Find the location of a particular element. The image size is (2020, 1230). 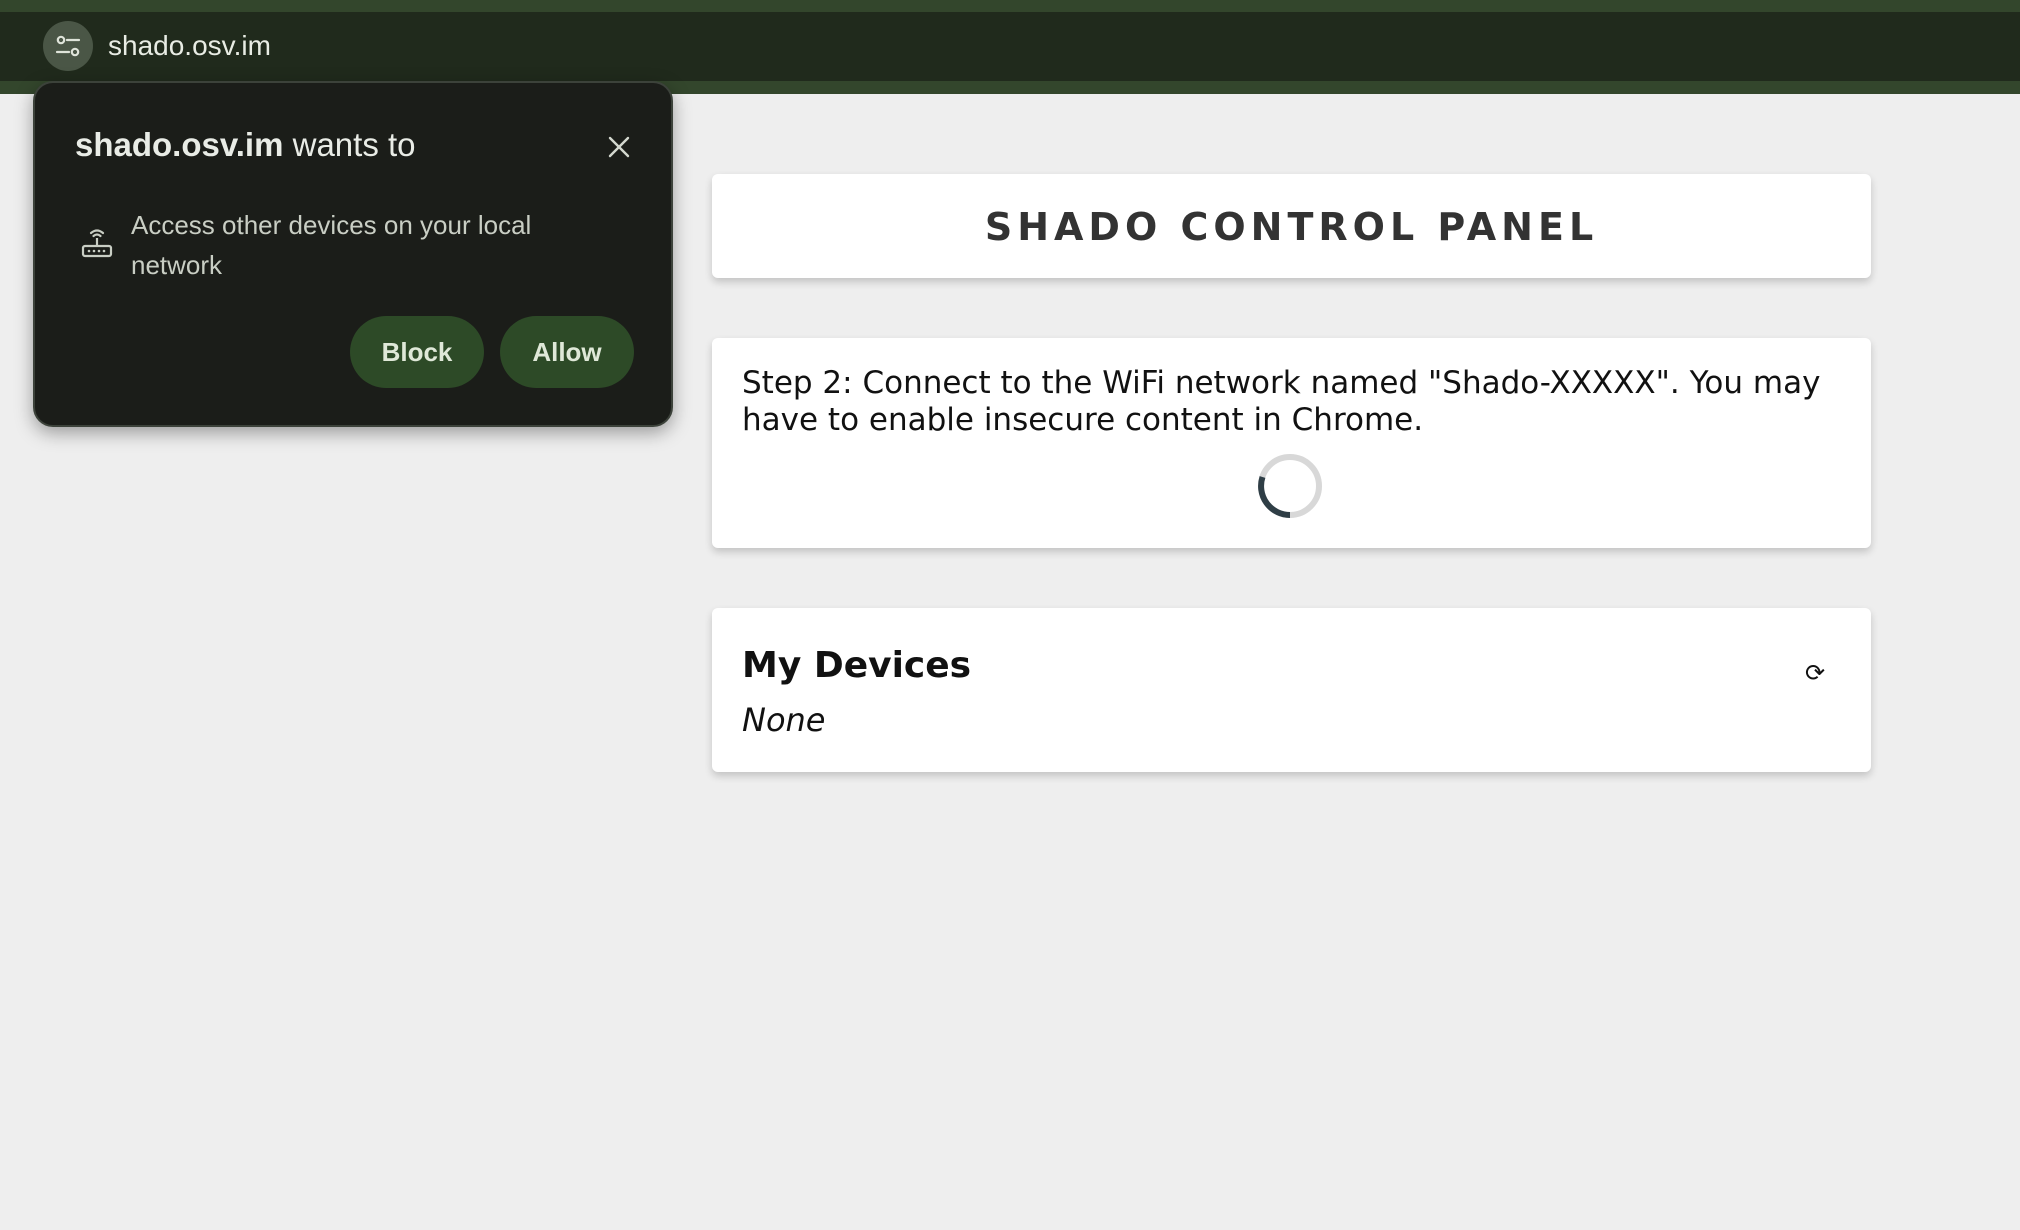

loading-spinner is located at coordinates (1290, 486).